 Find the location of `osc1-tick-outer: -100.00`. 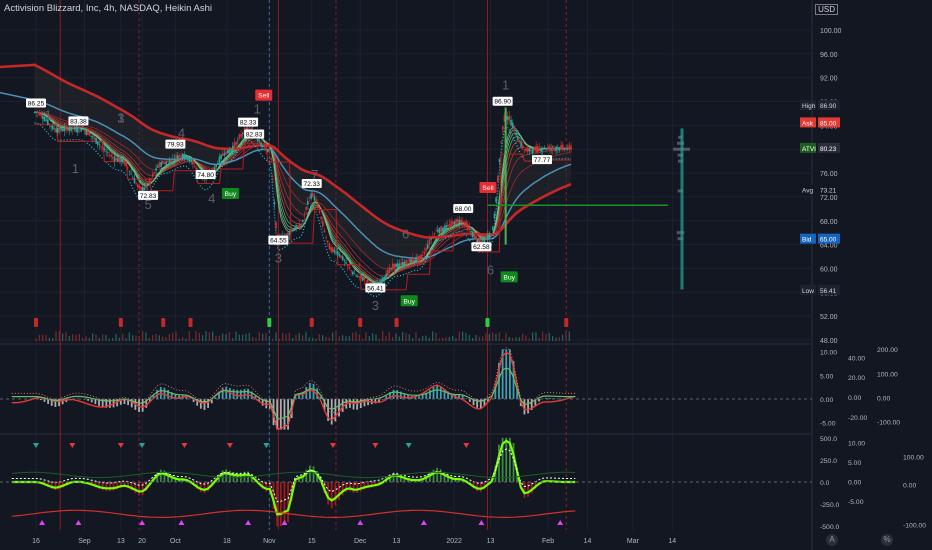

osc1-tick-outer: -100.00 is located at coordinates (888, 423).